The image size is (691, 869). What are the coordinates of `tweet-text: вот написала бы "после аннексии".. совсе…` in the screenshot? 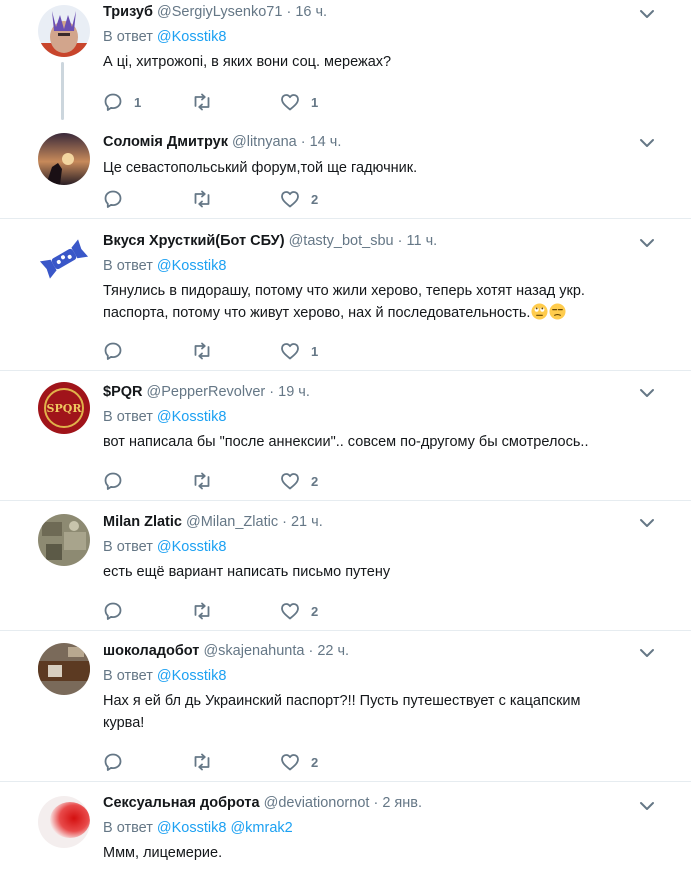 It's located at (346, 442).